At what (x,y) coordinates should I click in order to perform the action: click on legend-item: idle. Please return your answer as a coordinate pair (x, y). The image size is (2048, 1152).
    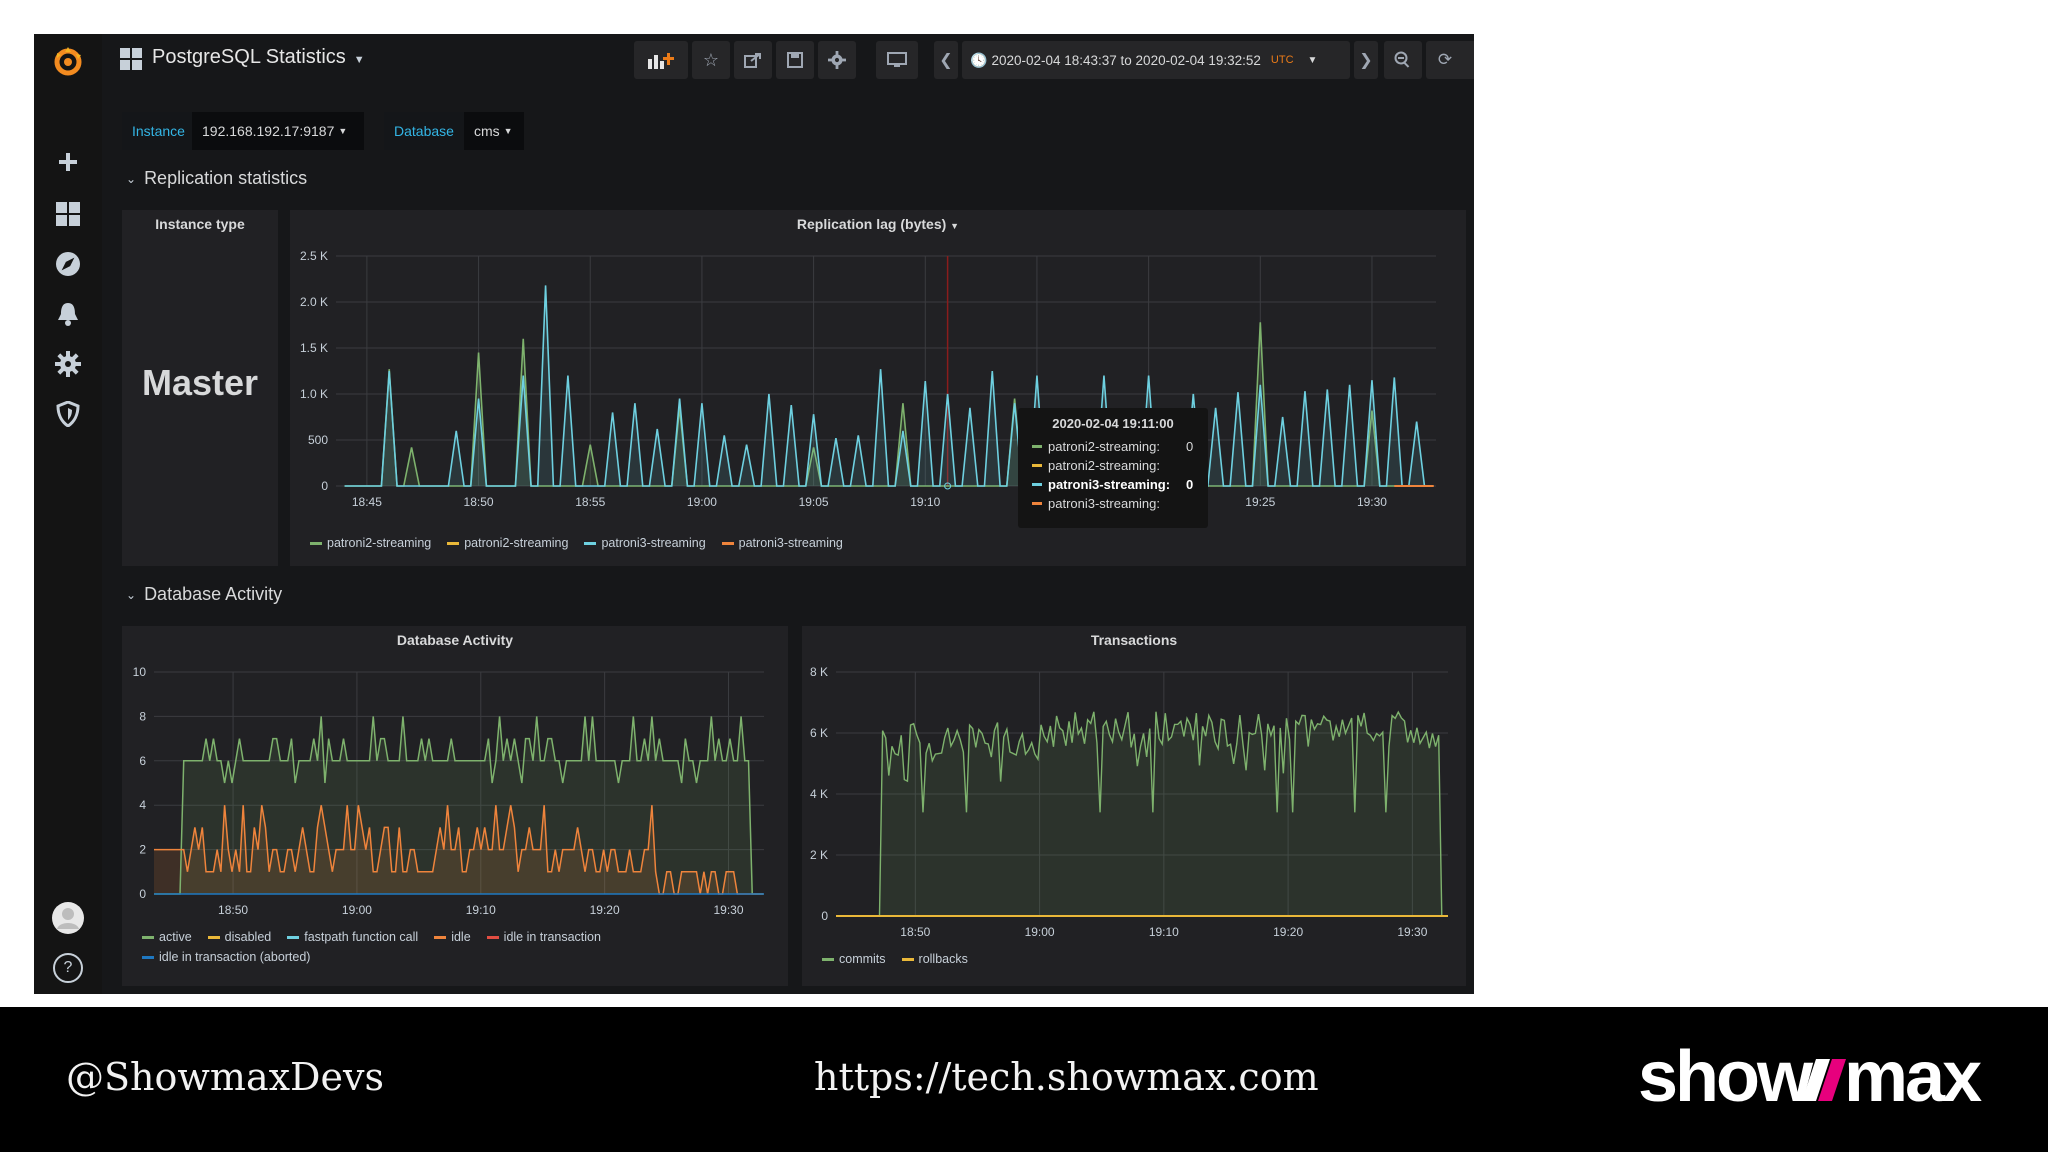
    Looking at the image, I should click on (452, 937).